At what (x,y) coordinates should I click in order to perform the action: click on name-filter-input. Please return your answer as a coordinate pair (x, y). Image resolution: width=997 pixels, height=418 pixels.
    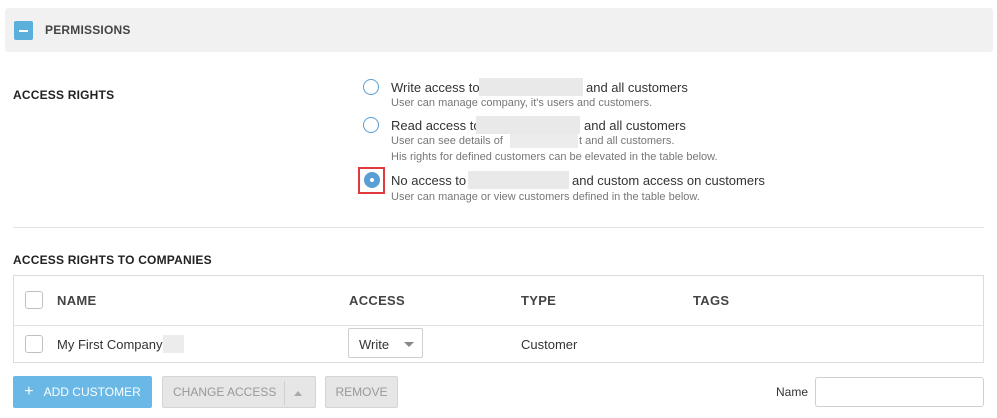
    Looking at the image, I should click on (899, 392).